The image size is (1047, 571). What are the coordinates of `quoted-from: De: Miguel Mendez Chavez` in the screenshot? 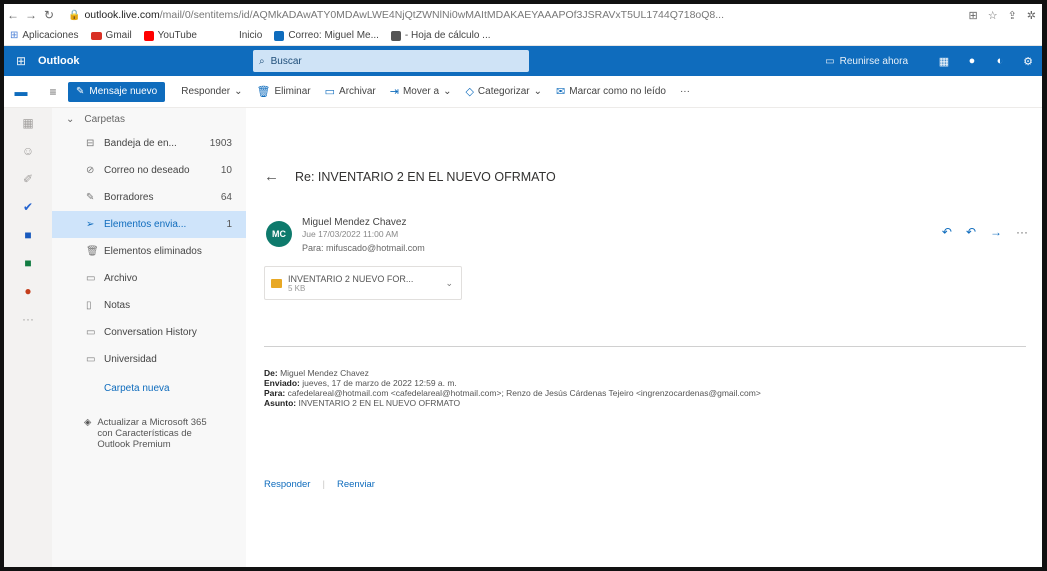 It's located at (644, 373).